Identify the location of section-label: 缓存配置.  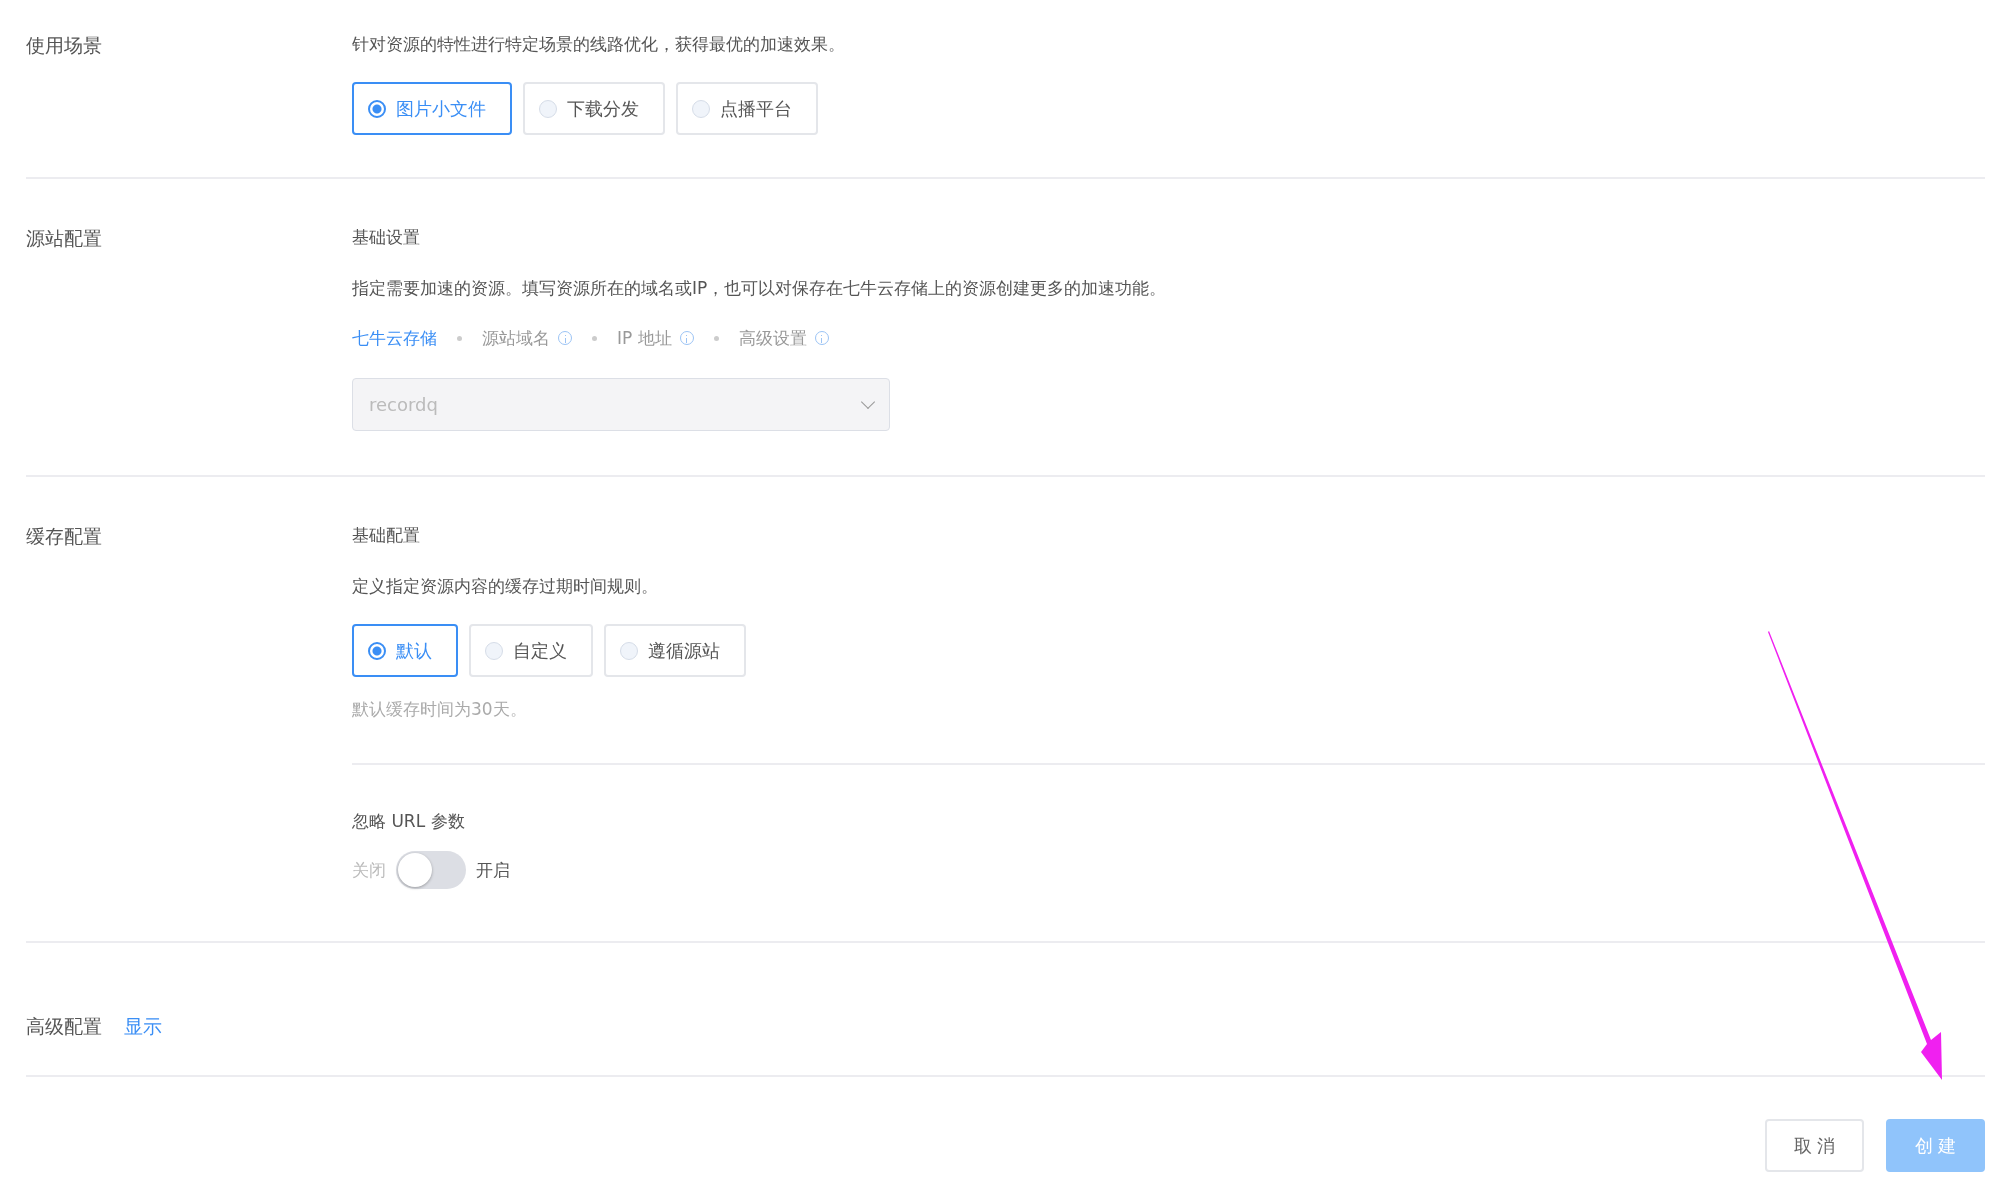
(64, 536).